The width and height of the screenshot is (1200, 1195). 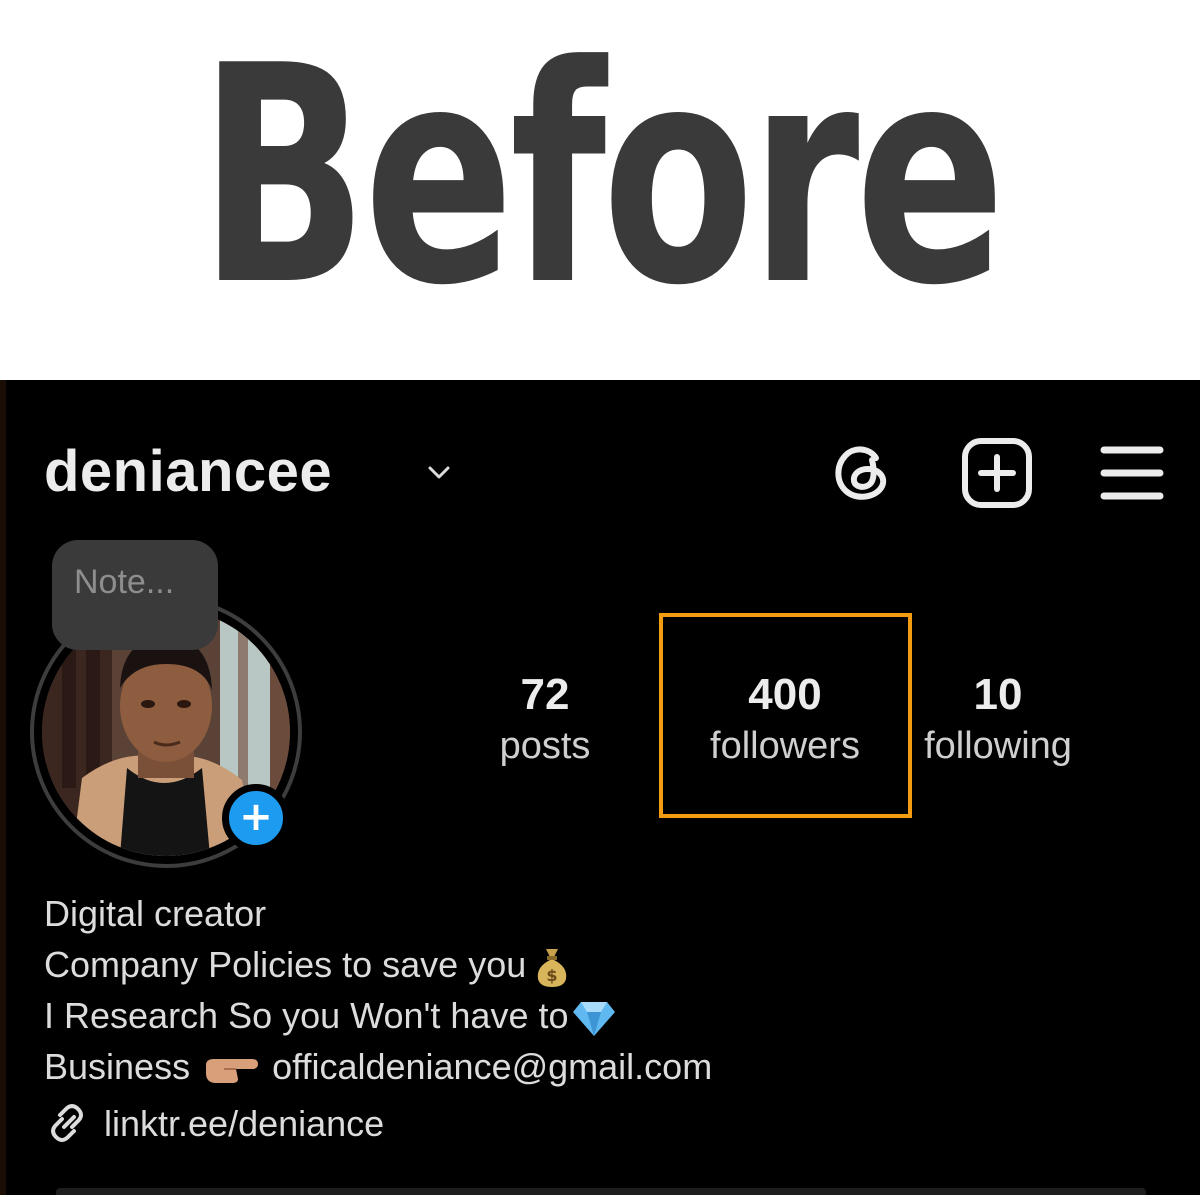 I want to click on link-icon, so click(x=67, y=1123).